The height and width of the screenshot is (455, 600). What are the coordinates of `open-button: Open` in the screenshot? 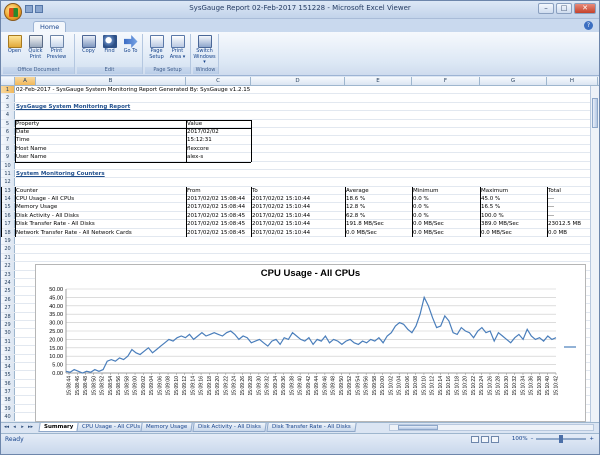 It's located at (14, 47).